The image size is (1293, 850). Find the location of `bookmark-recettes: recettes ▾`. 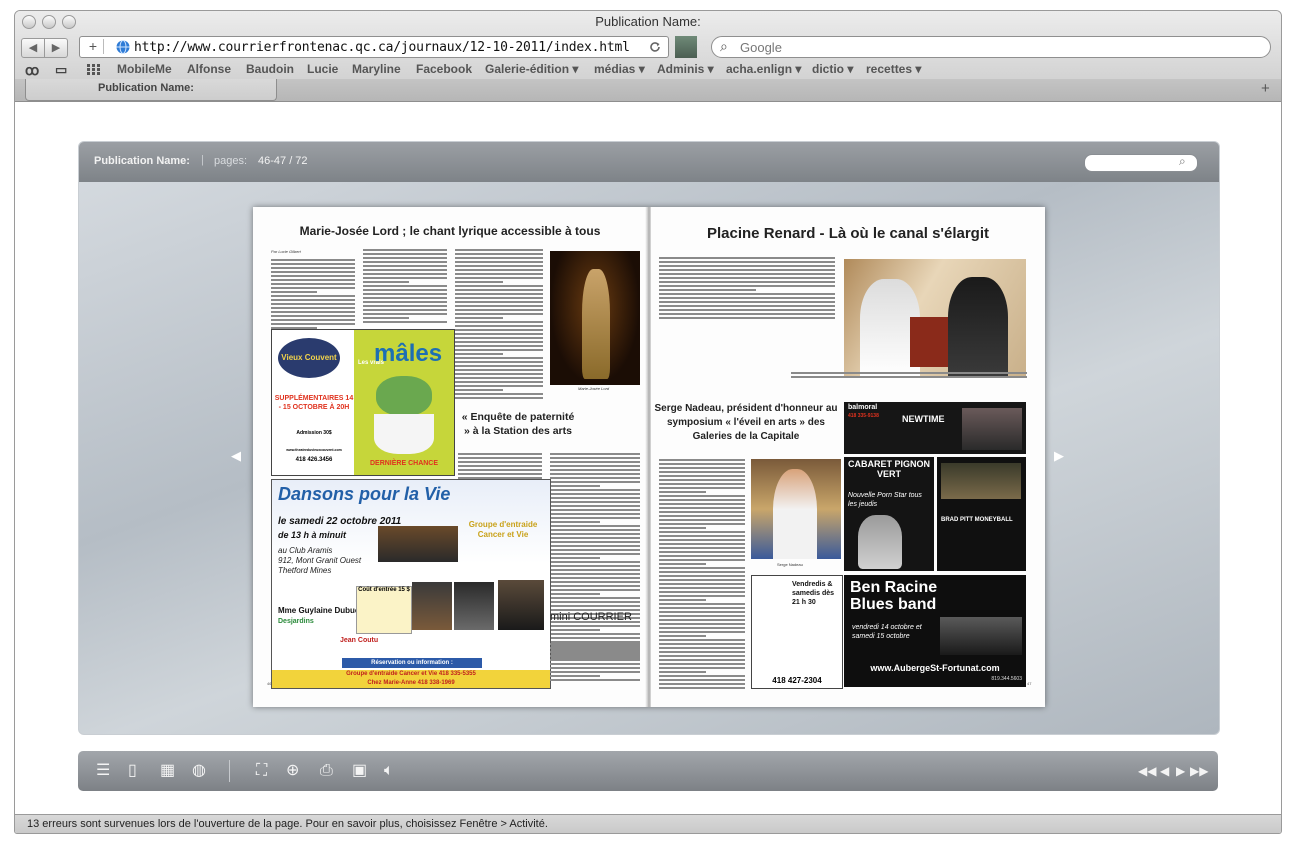

bookmark-recettes: recettes ▾ is located at coordinates (893, 69).